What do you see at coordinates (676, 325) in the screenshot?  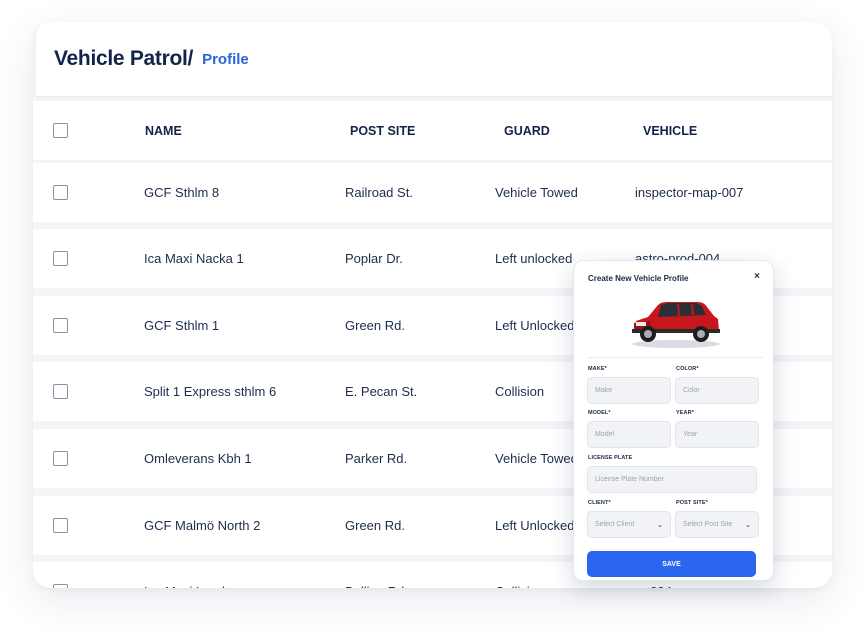 I see `vehicle-image` at bounding box center [676, 325].